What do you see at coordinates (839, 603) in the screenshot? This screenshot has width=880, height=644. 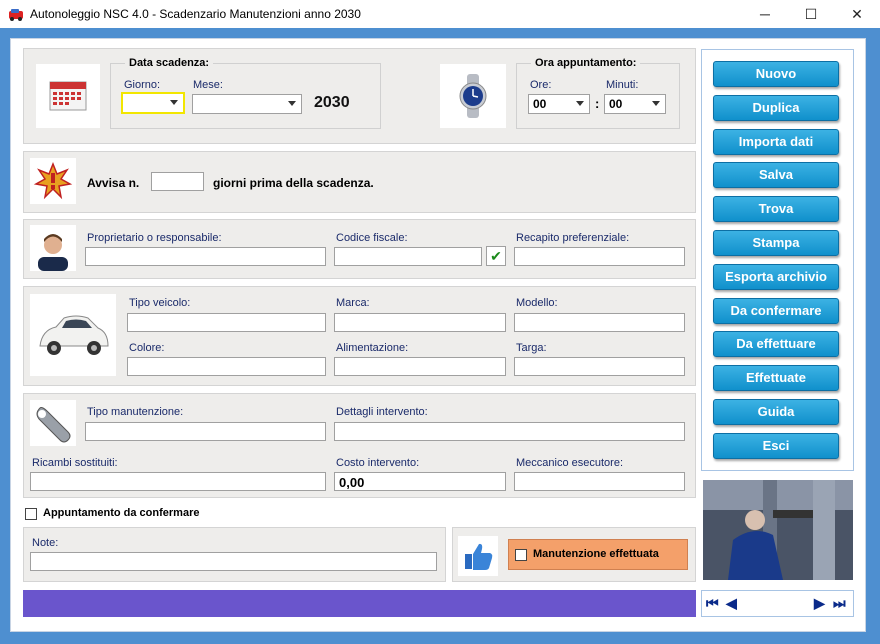 I see `last-record-button: ⏭` at bounding box center [839, 603].